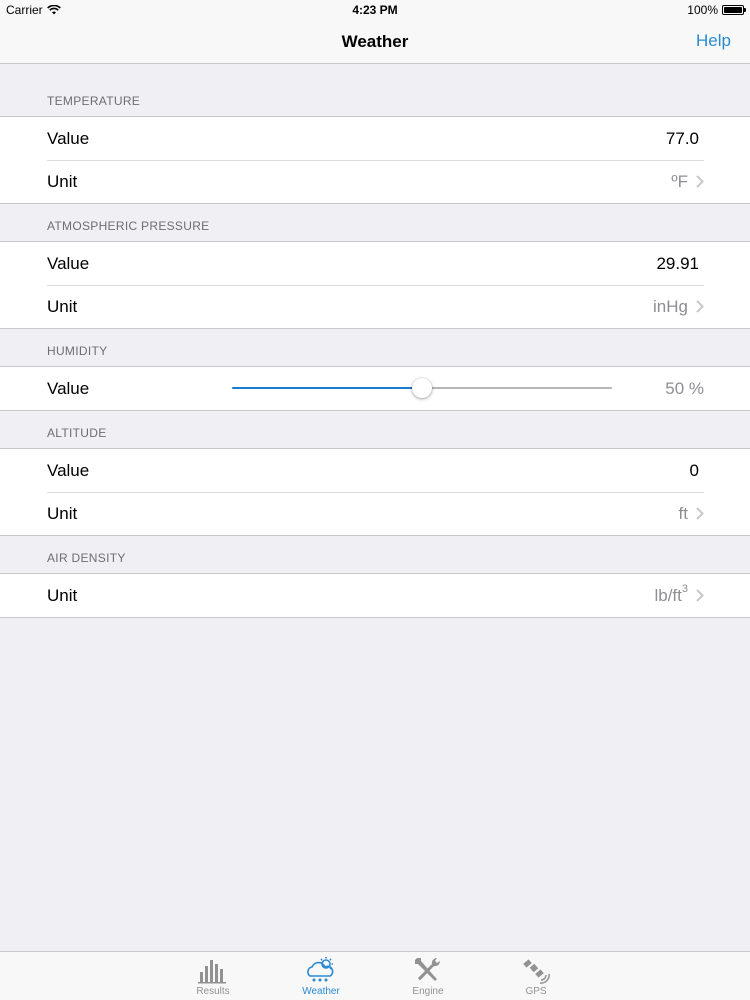 This screenshot has height=1000, width=750. I want to click on tab-results: Results, so click(213, 976).